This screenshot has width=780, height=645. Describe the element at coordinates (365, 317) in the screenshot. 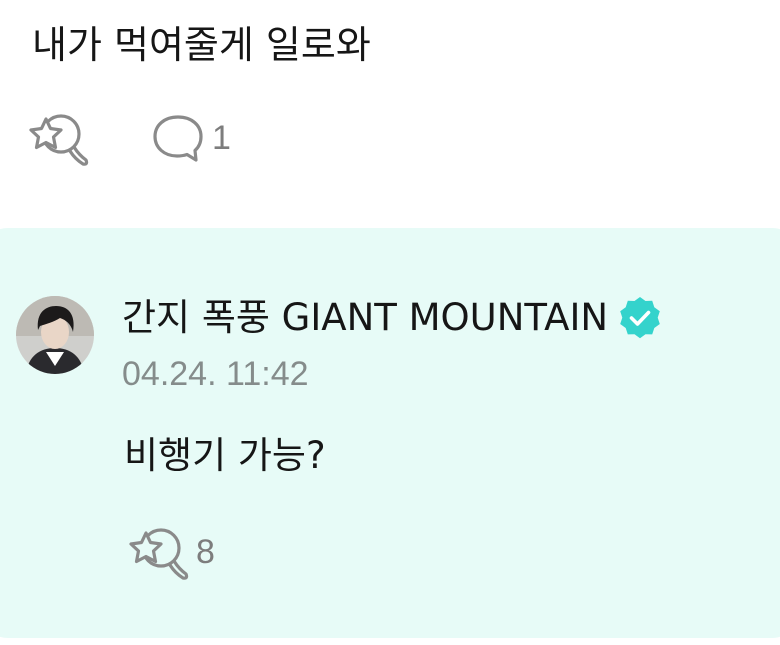

I see `author-name: 간지 폭풍 GIANT MOUNTAIN` at that location.